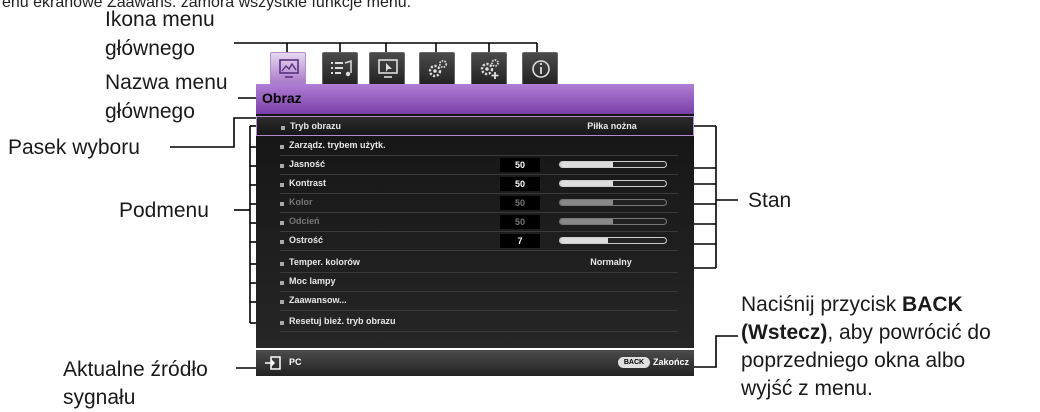 Image resolution: width=1040 pixels, height=412 pixels. I want to click on system-setup-advanced-icon, so click(489, 69).